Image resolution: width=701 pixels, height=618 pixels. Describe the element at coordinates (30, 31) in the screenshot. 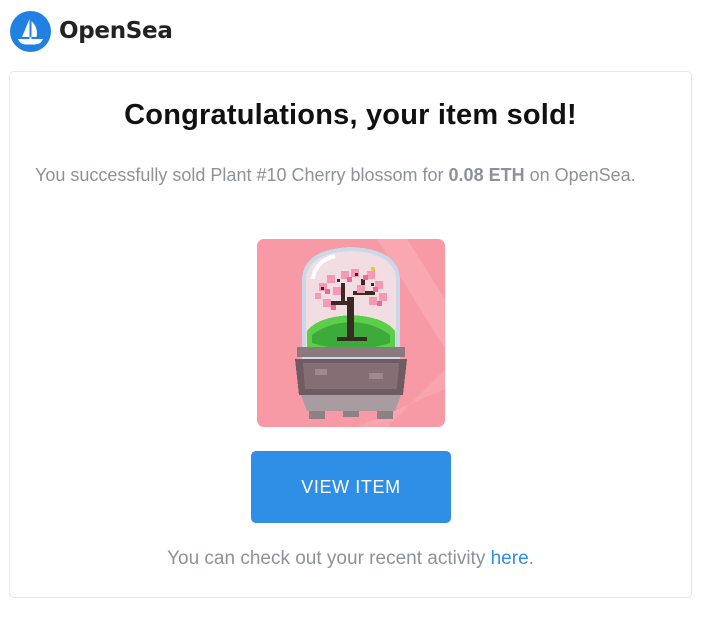

I see `opensea-logo-icon` at that location.